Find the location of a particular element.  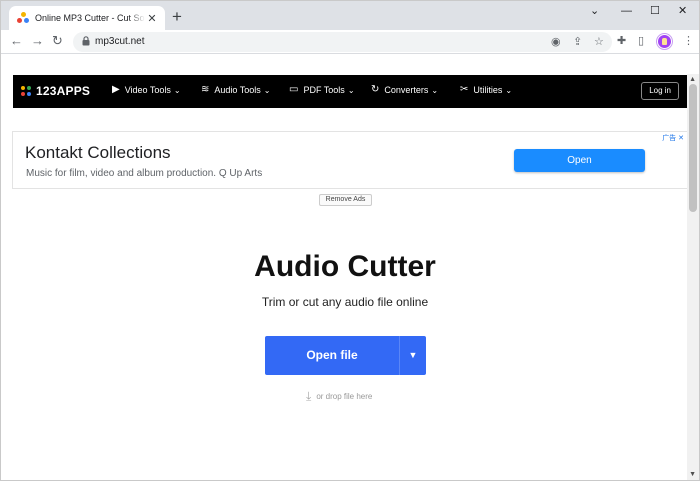

audio-wave-icon: ≋ is located at coordinates (205, 89).